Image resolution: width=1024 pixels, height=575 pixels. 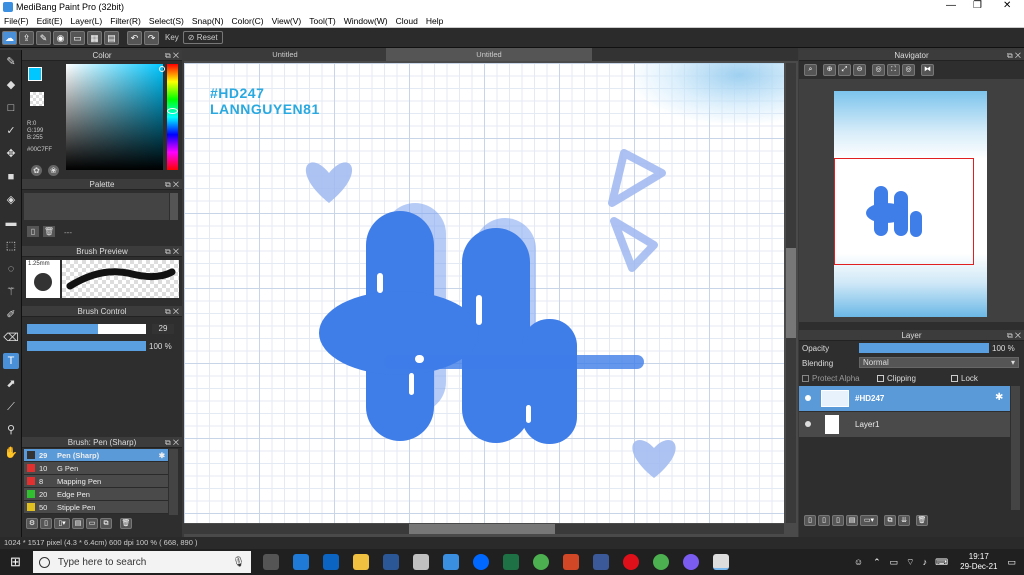 I want to click on reset-button: ⊘ Reset, so click(x=202, y=37).